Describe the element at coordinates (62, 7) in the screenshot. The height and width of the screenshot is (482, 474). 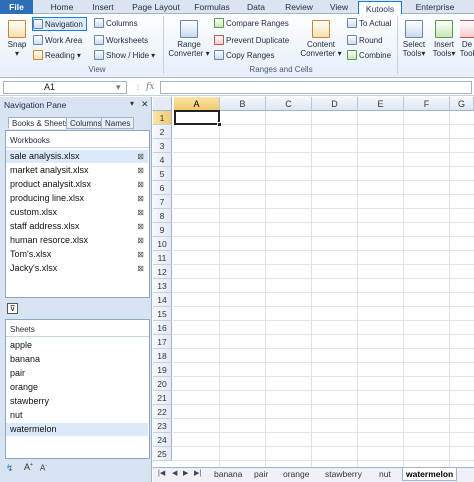
I see `tab-home: Home` at that location.